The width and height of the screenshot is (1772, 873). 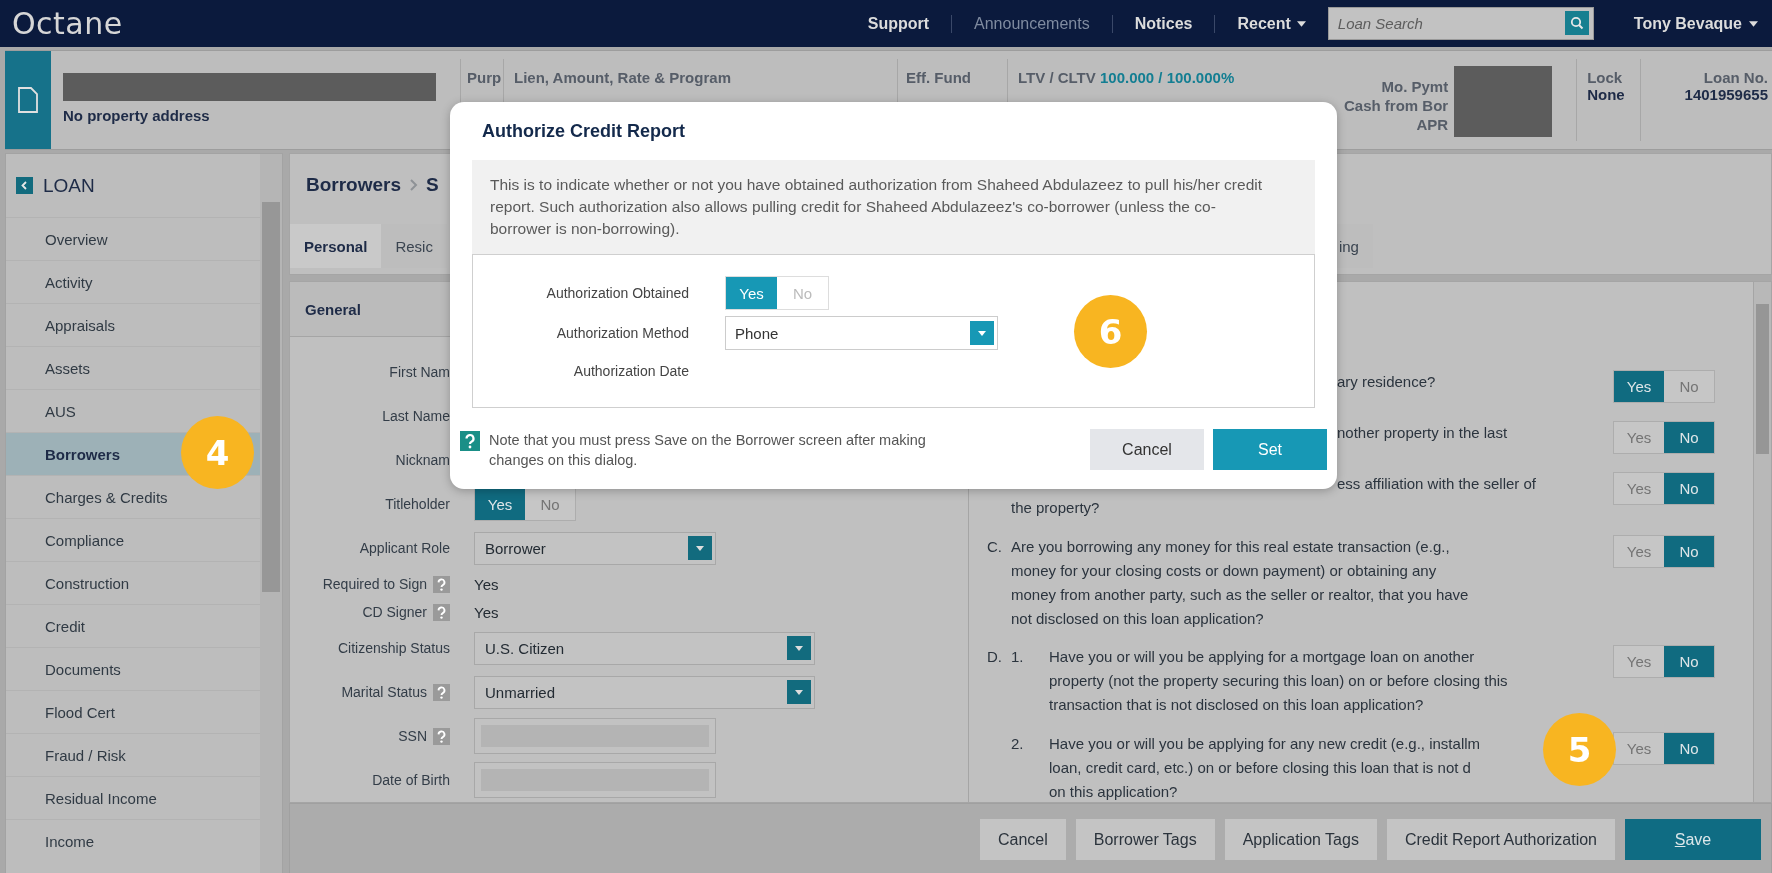 What do you see at coordinates (1460, 23) in the screenshot?
I see `search-field: Loan Search` at bounding box center [1460, 23].